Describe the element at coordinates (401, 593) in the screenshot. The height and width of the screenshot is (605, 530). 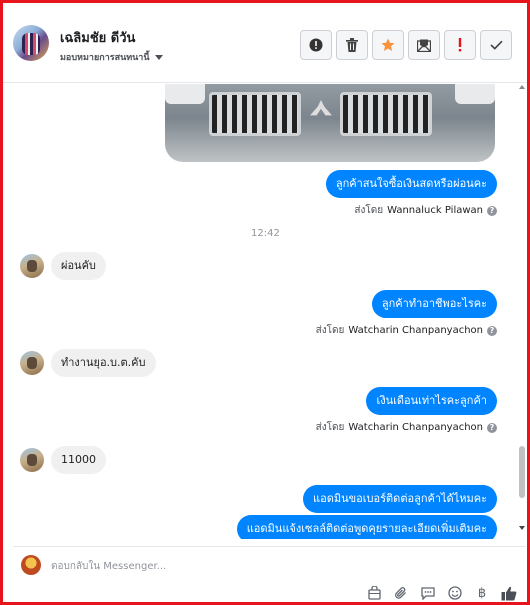
I see `attachment-icon` at that location.